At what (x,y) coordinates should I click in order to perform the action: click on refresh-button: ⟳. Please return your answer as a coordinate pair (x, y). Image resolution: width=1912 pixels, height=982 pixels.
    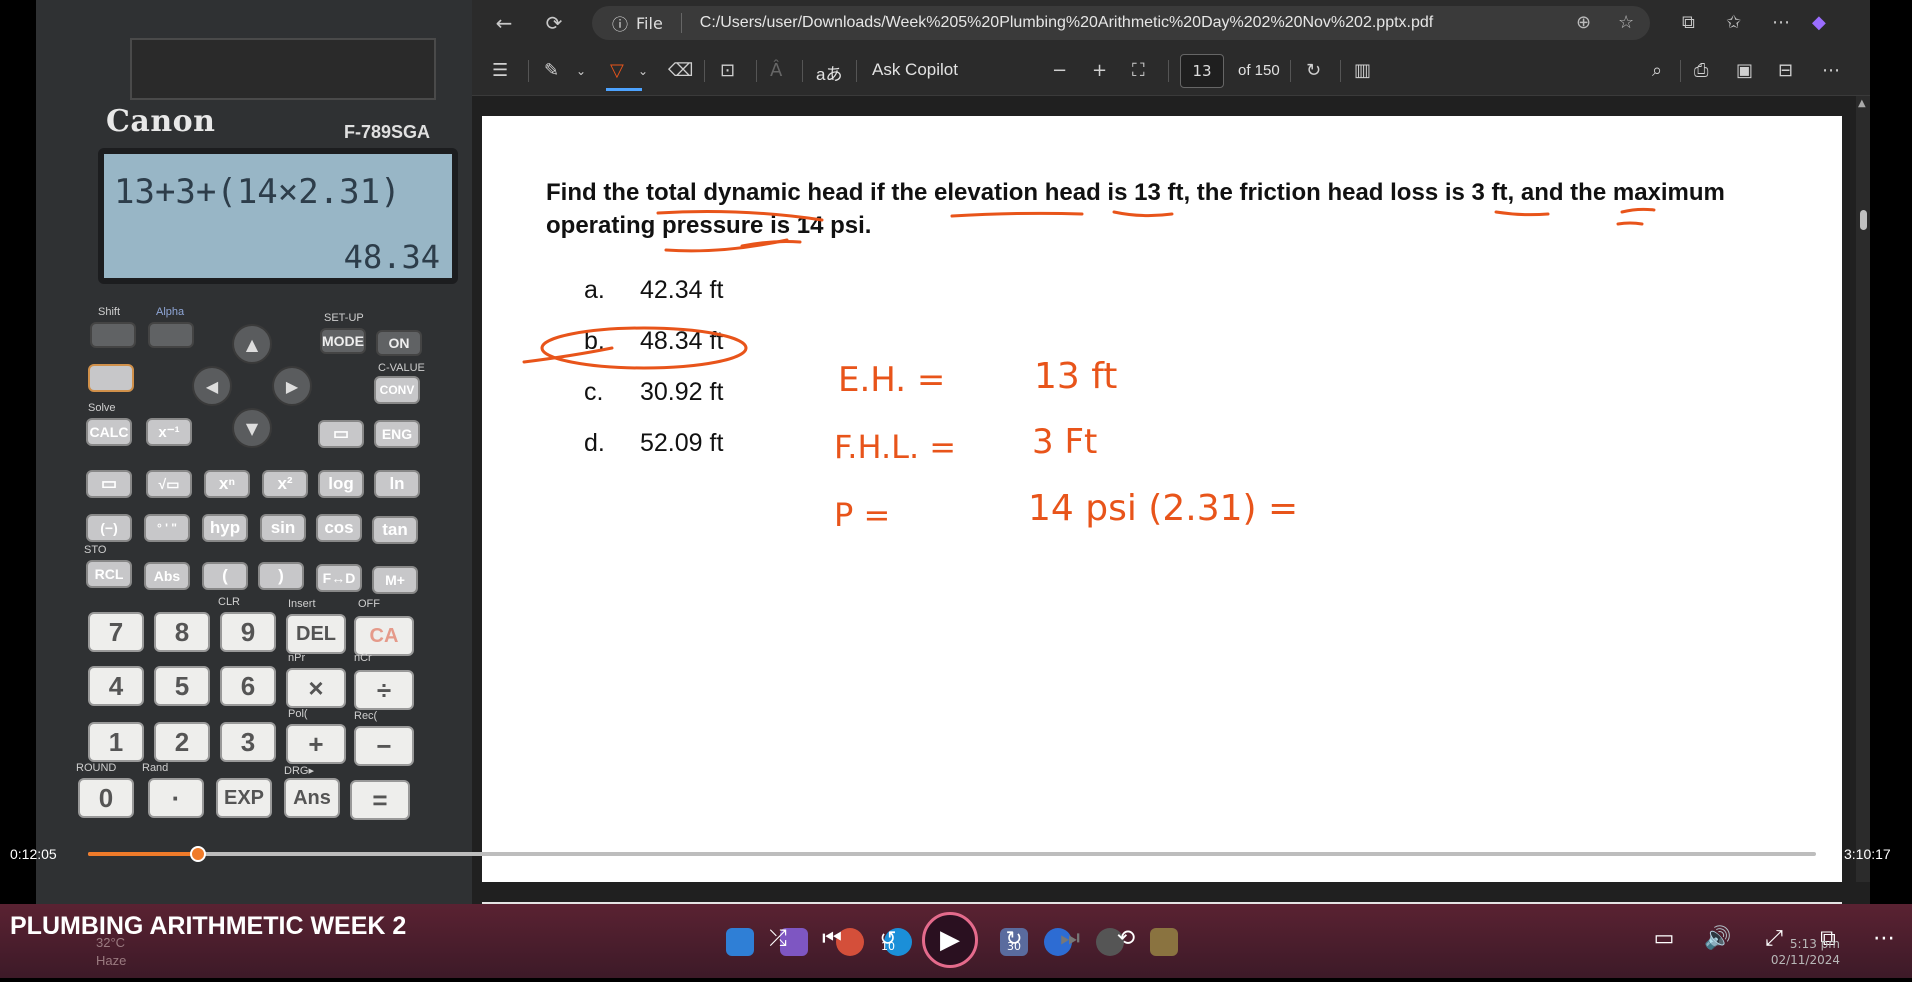
    Looking at the image, I should click on (554, 23).